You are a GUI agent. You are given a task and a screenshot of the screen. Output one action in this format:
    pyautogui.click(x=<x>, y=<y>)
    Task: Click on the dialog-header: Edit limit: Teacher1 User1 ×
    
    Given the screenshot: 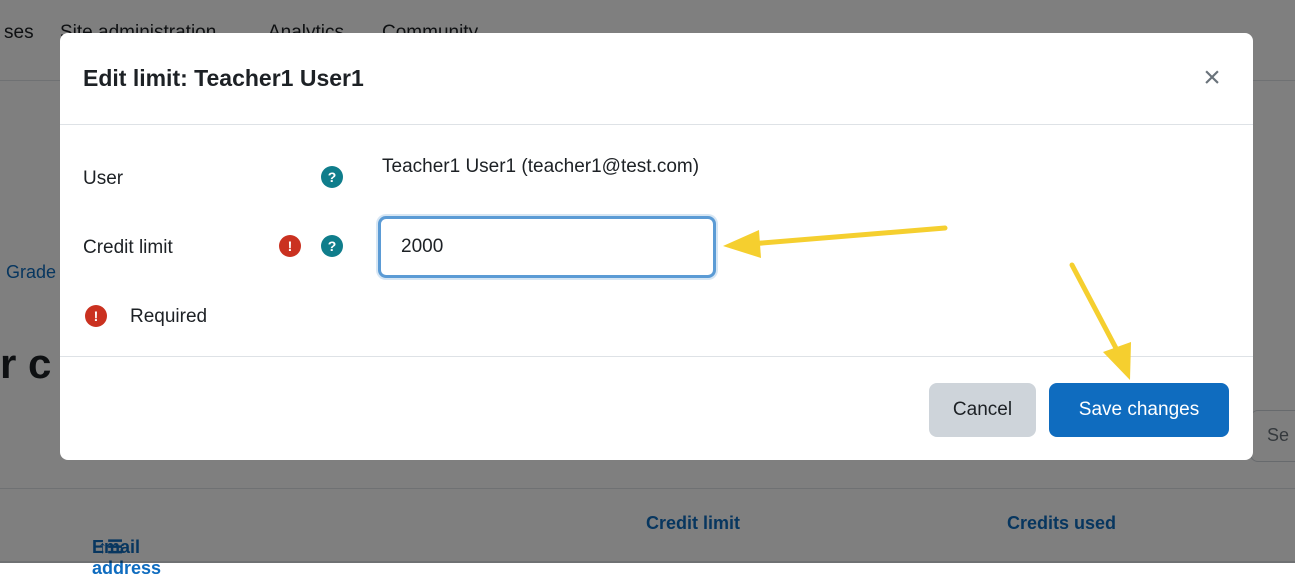 What is the action you would take?
    pyautogui.click(x=656, y=79)
    